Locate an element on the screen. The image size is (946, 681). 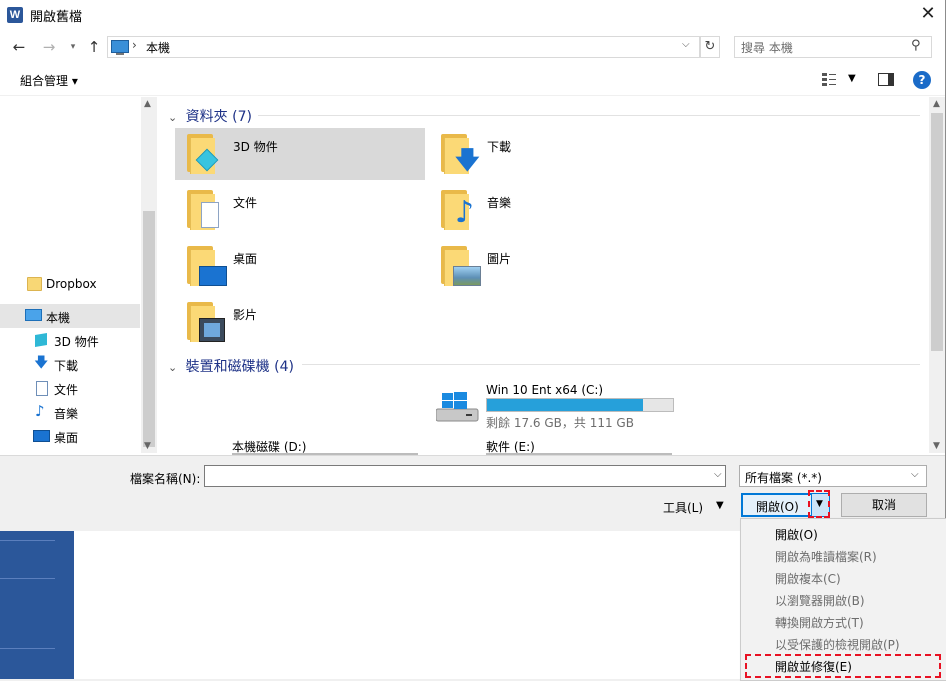
nav-item-downloads: 🡇 下載 is located at coordinates (70, 364).